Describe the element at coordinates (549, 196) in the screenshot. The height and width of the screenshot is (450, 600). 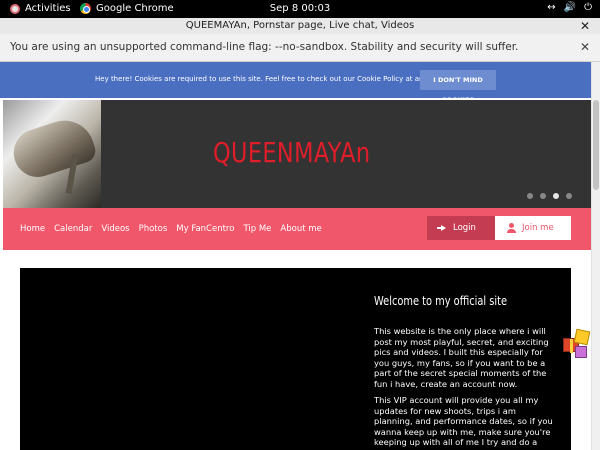
I see `slider-dots` at that location.